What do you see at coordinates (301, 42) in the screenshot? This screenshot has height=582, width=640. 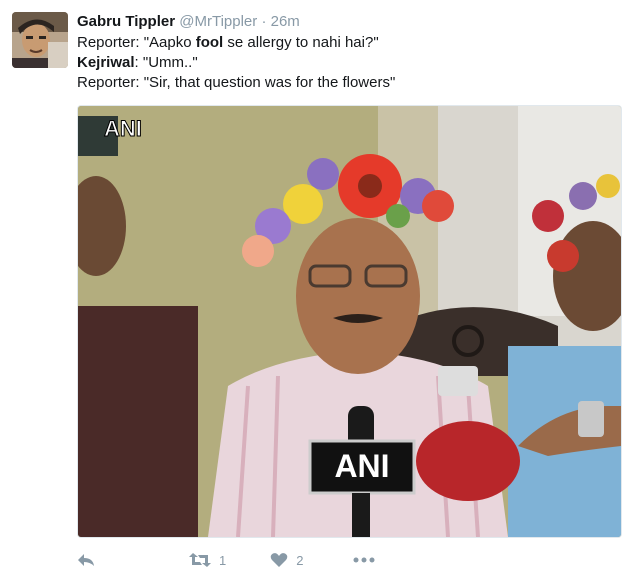 I see `line-text: se allergy to nahi hai?"` at bounding box center [301, 42].